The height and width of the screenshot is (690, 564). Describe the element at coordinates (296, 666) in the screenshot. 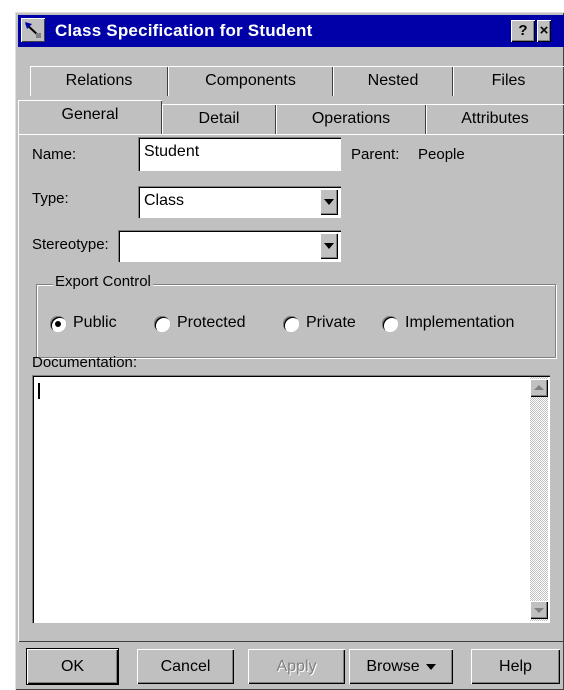

I see `apply-button: Apply` at that location.